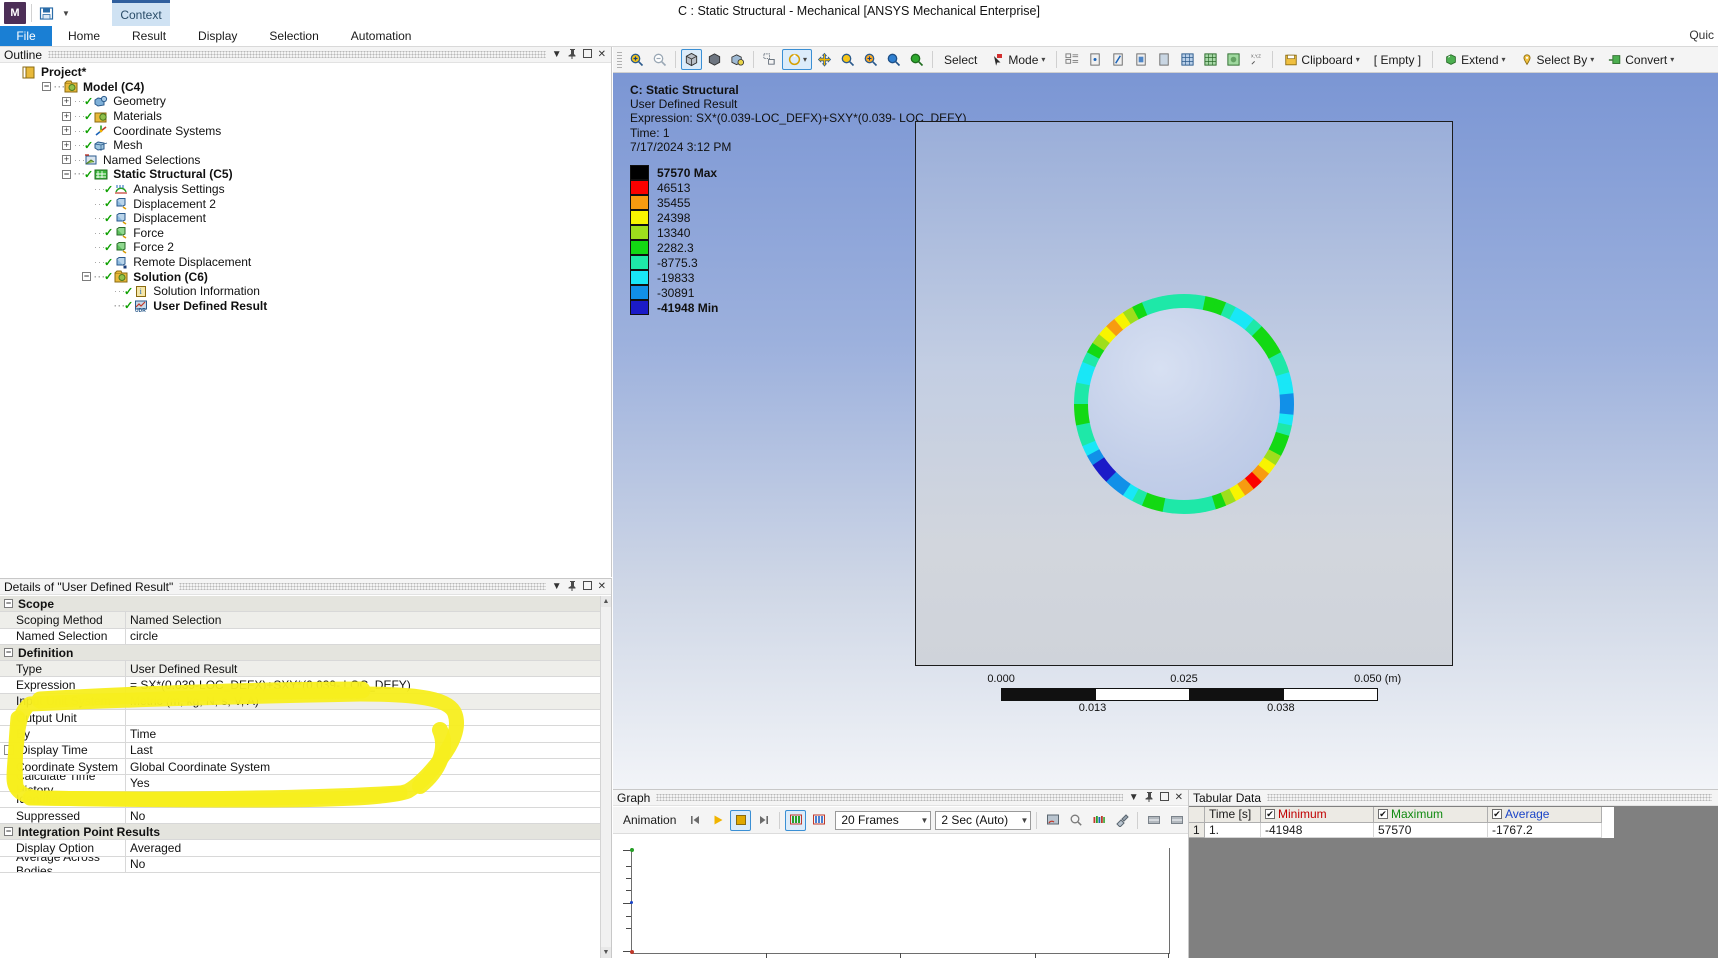 The image size is (1718, 958). What do you see at coordinates (1021, 820) in the screenshot?
I see `duration-chevron-down-icon: ▼` at bounding box center [1021, 820].